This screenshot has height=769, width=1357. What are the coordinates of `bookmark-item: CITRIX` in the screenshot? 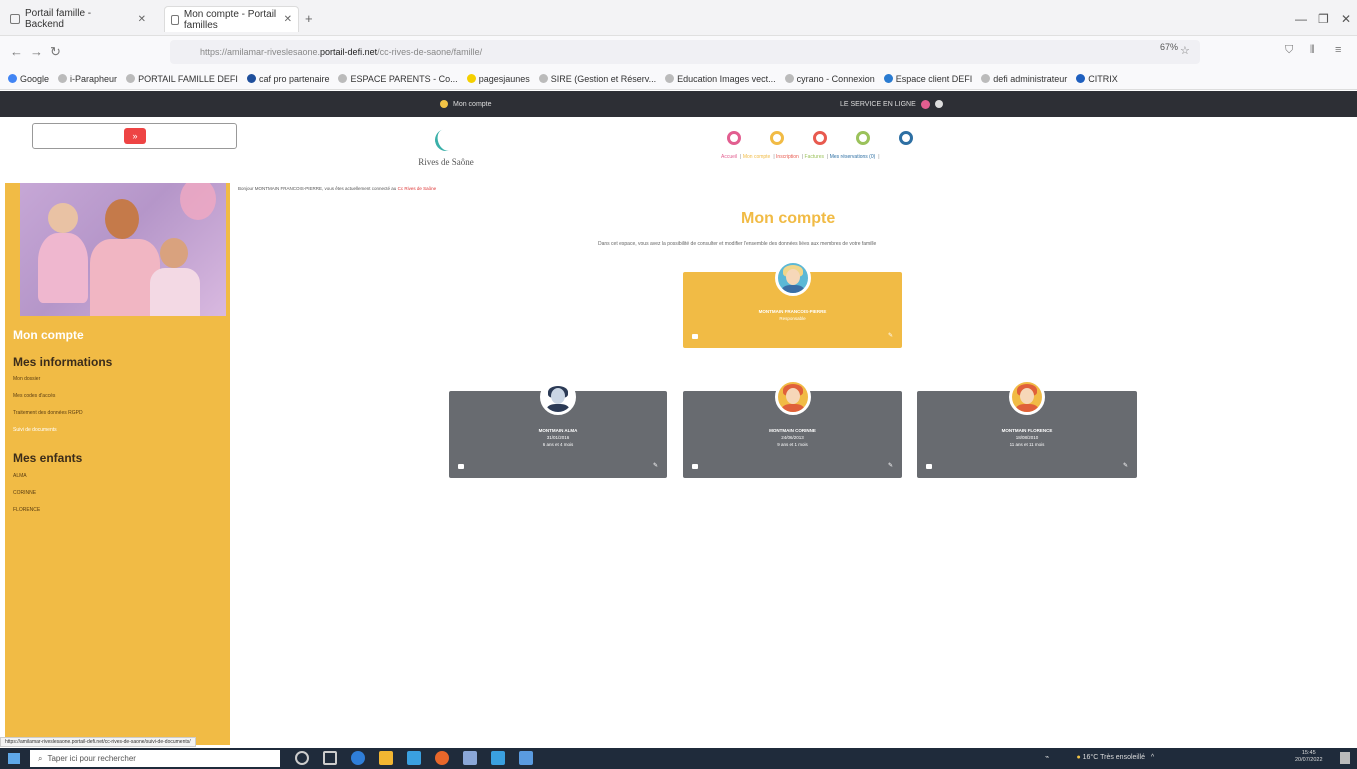 It's located at (1097, 79).